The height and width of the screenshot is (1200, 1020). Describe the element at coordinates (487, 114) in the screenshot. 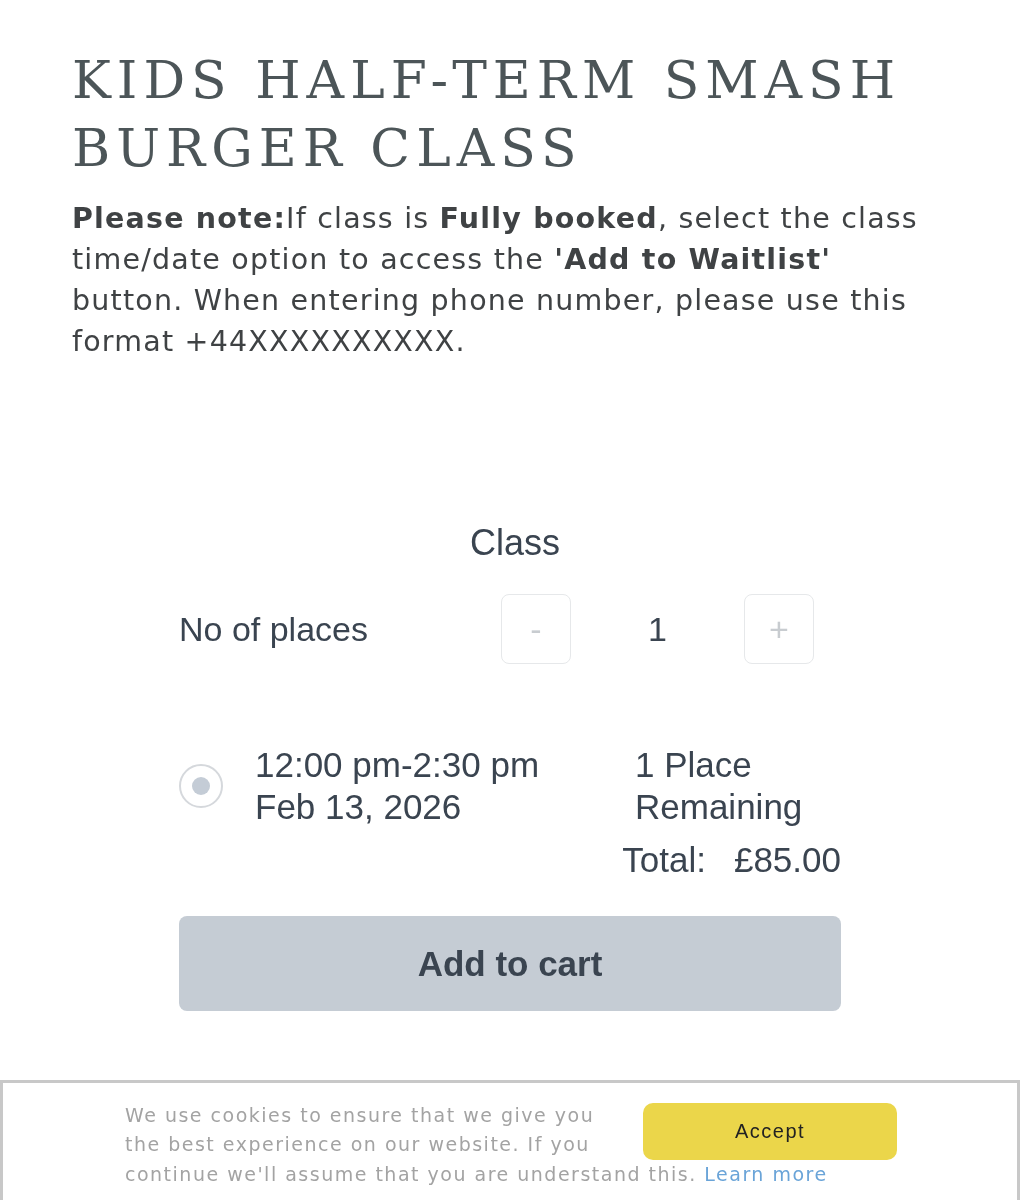

I see `page-title: KIDS HALF-TERM SMASH BURGER CLASS` at that location.